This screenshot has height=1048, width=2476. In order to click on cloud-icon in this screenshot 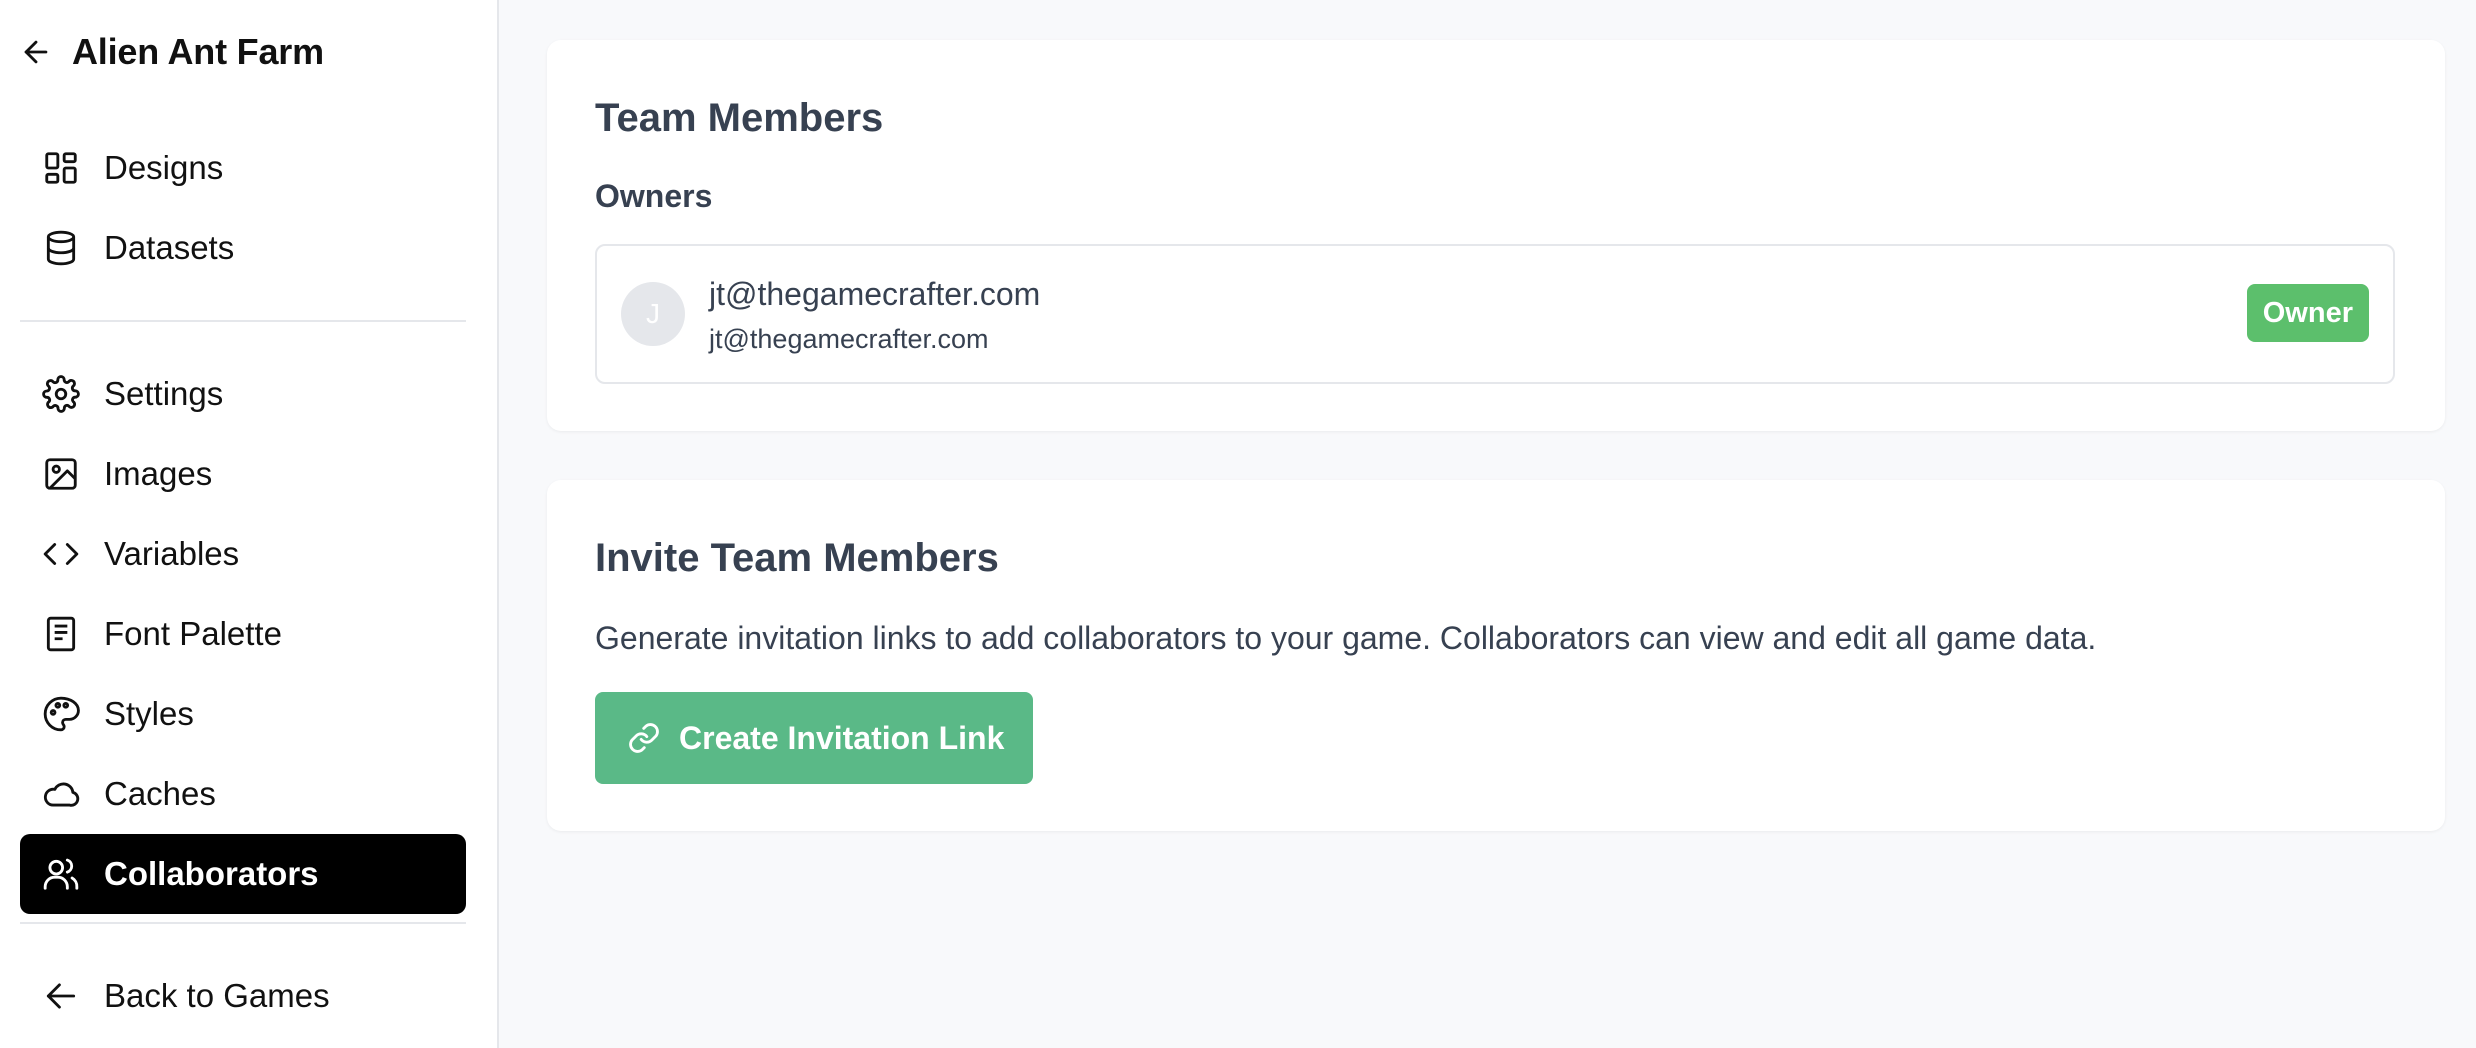, I will do `click(61, 794)`.